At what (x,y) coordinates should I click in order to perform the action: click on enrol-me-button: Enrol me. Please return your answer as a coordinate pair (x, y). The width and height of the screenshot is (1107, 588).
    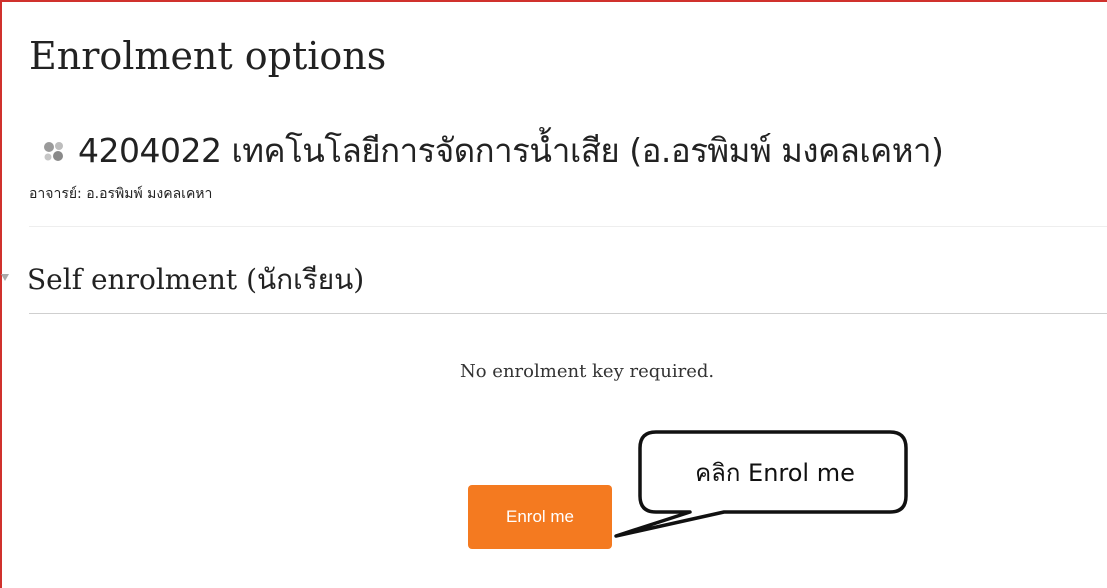
    Looking at the image, I should click on (540, 517).